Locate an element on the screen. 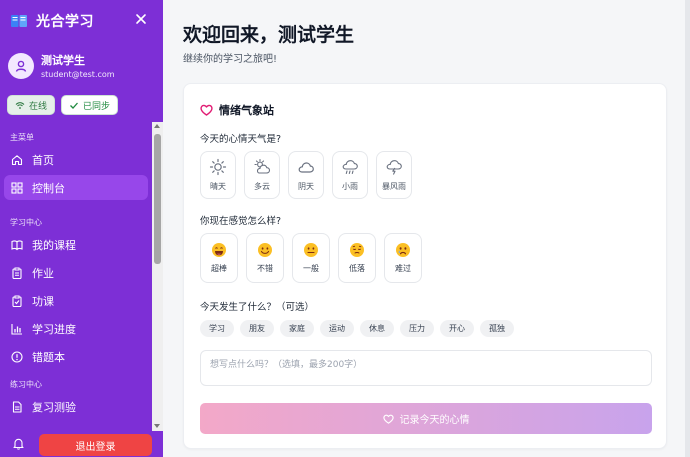 Image resolution: width=690 pixels, height=457 pixels. record-mood-button: 记录今天的心情 is located at coordinates (426, 418).